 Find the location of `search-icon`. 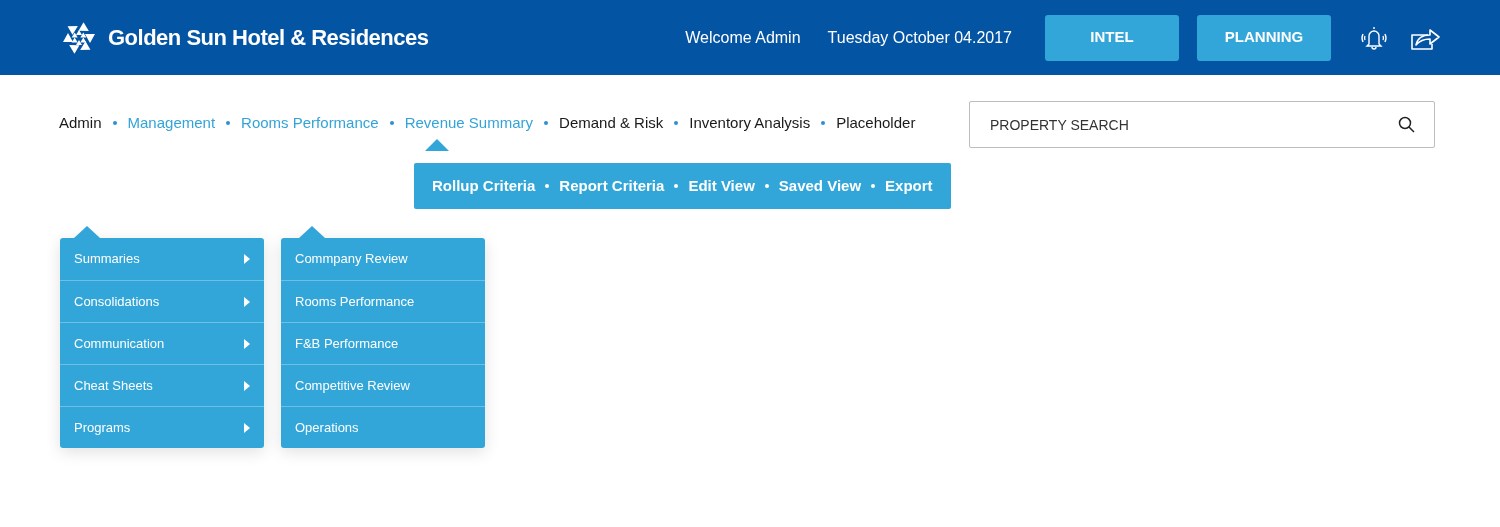

search-icon is located at coordinates (1406, 124).